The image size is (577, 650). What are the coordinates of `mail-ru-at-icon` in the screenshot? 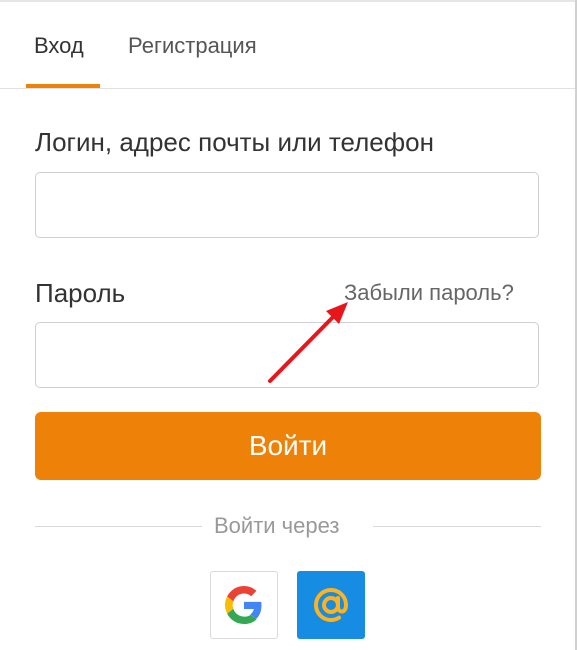 It's located at (331, 605).